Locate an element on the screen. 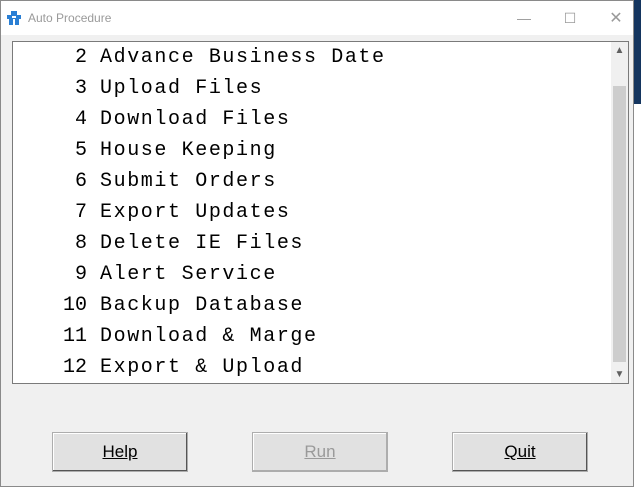 The width and height of the screenshot is (641, 487). minimize-button: — is located at coordinates (524, 18).